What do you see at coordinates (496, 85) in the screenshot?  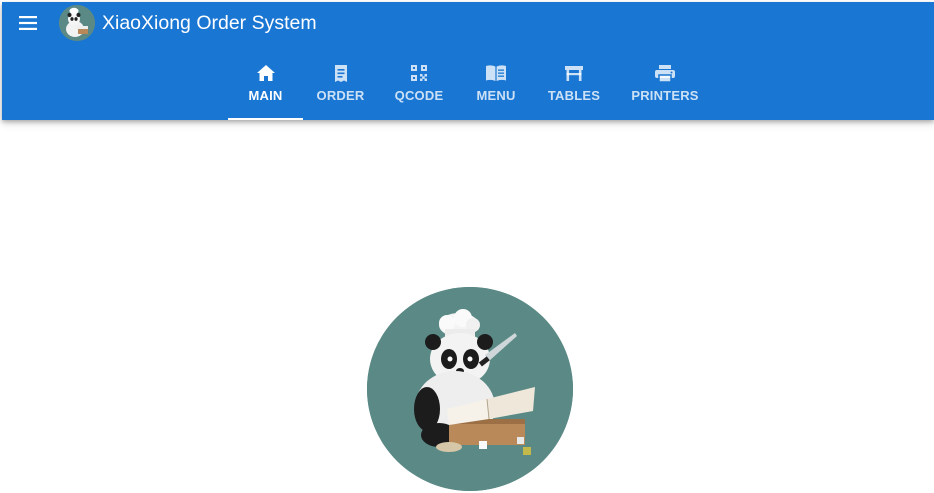 I see `tab-menu: MENU` at bounding box center [496, 85].